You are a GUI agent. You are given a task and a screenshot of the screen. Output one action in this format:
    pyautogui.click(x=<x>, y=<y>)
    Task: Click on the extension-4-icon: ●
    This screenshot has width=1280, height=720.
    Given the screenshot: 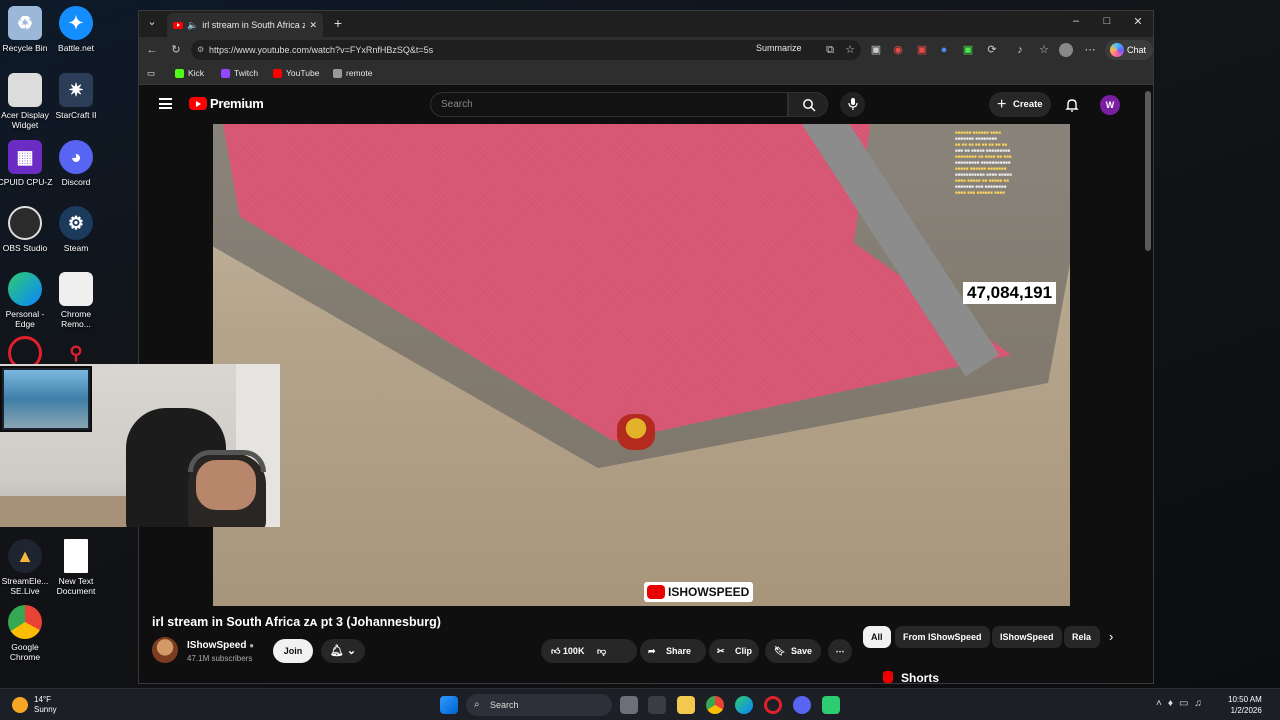 What is the action you would take?
    pyautogui.click(x=944, y=50)
    